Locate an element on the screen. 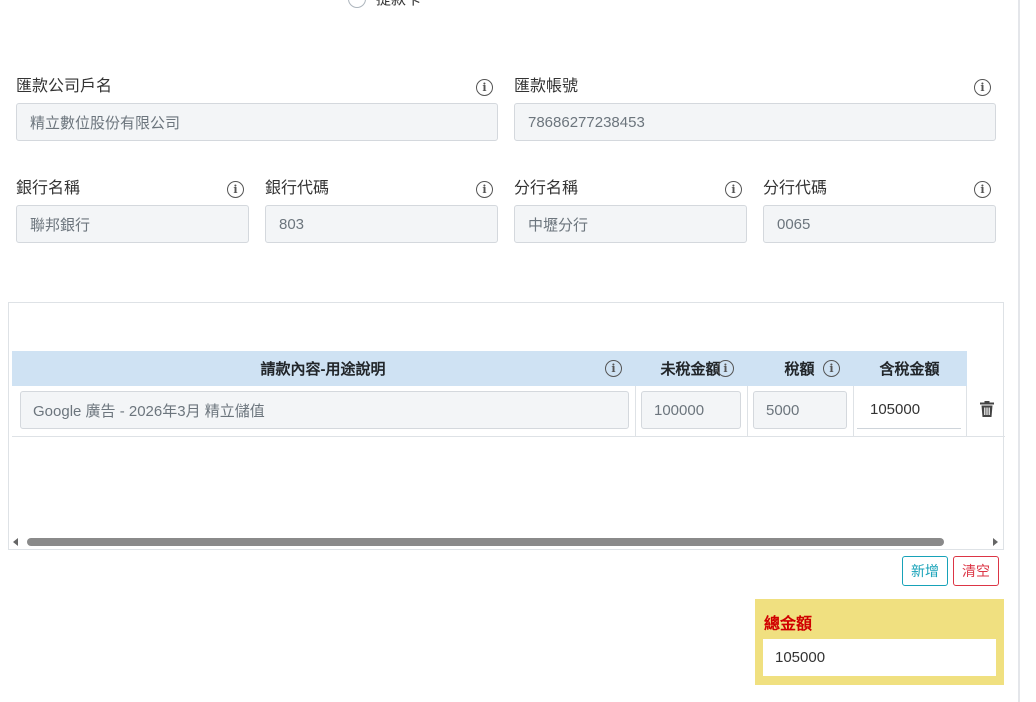  bank-name-field: 銀行名稱 i 聯邦銀行 is located at coordinates (132, 212).